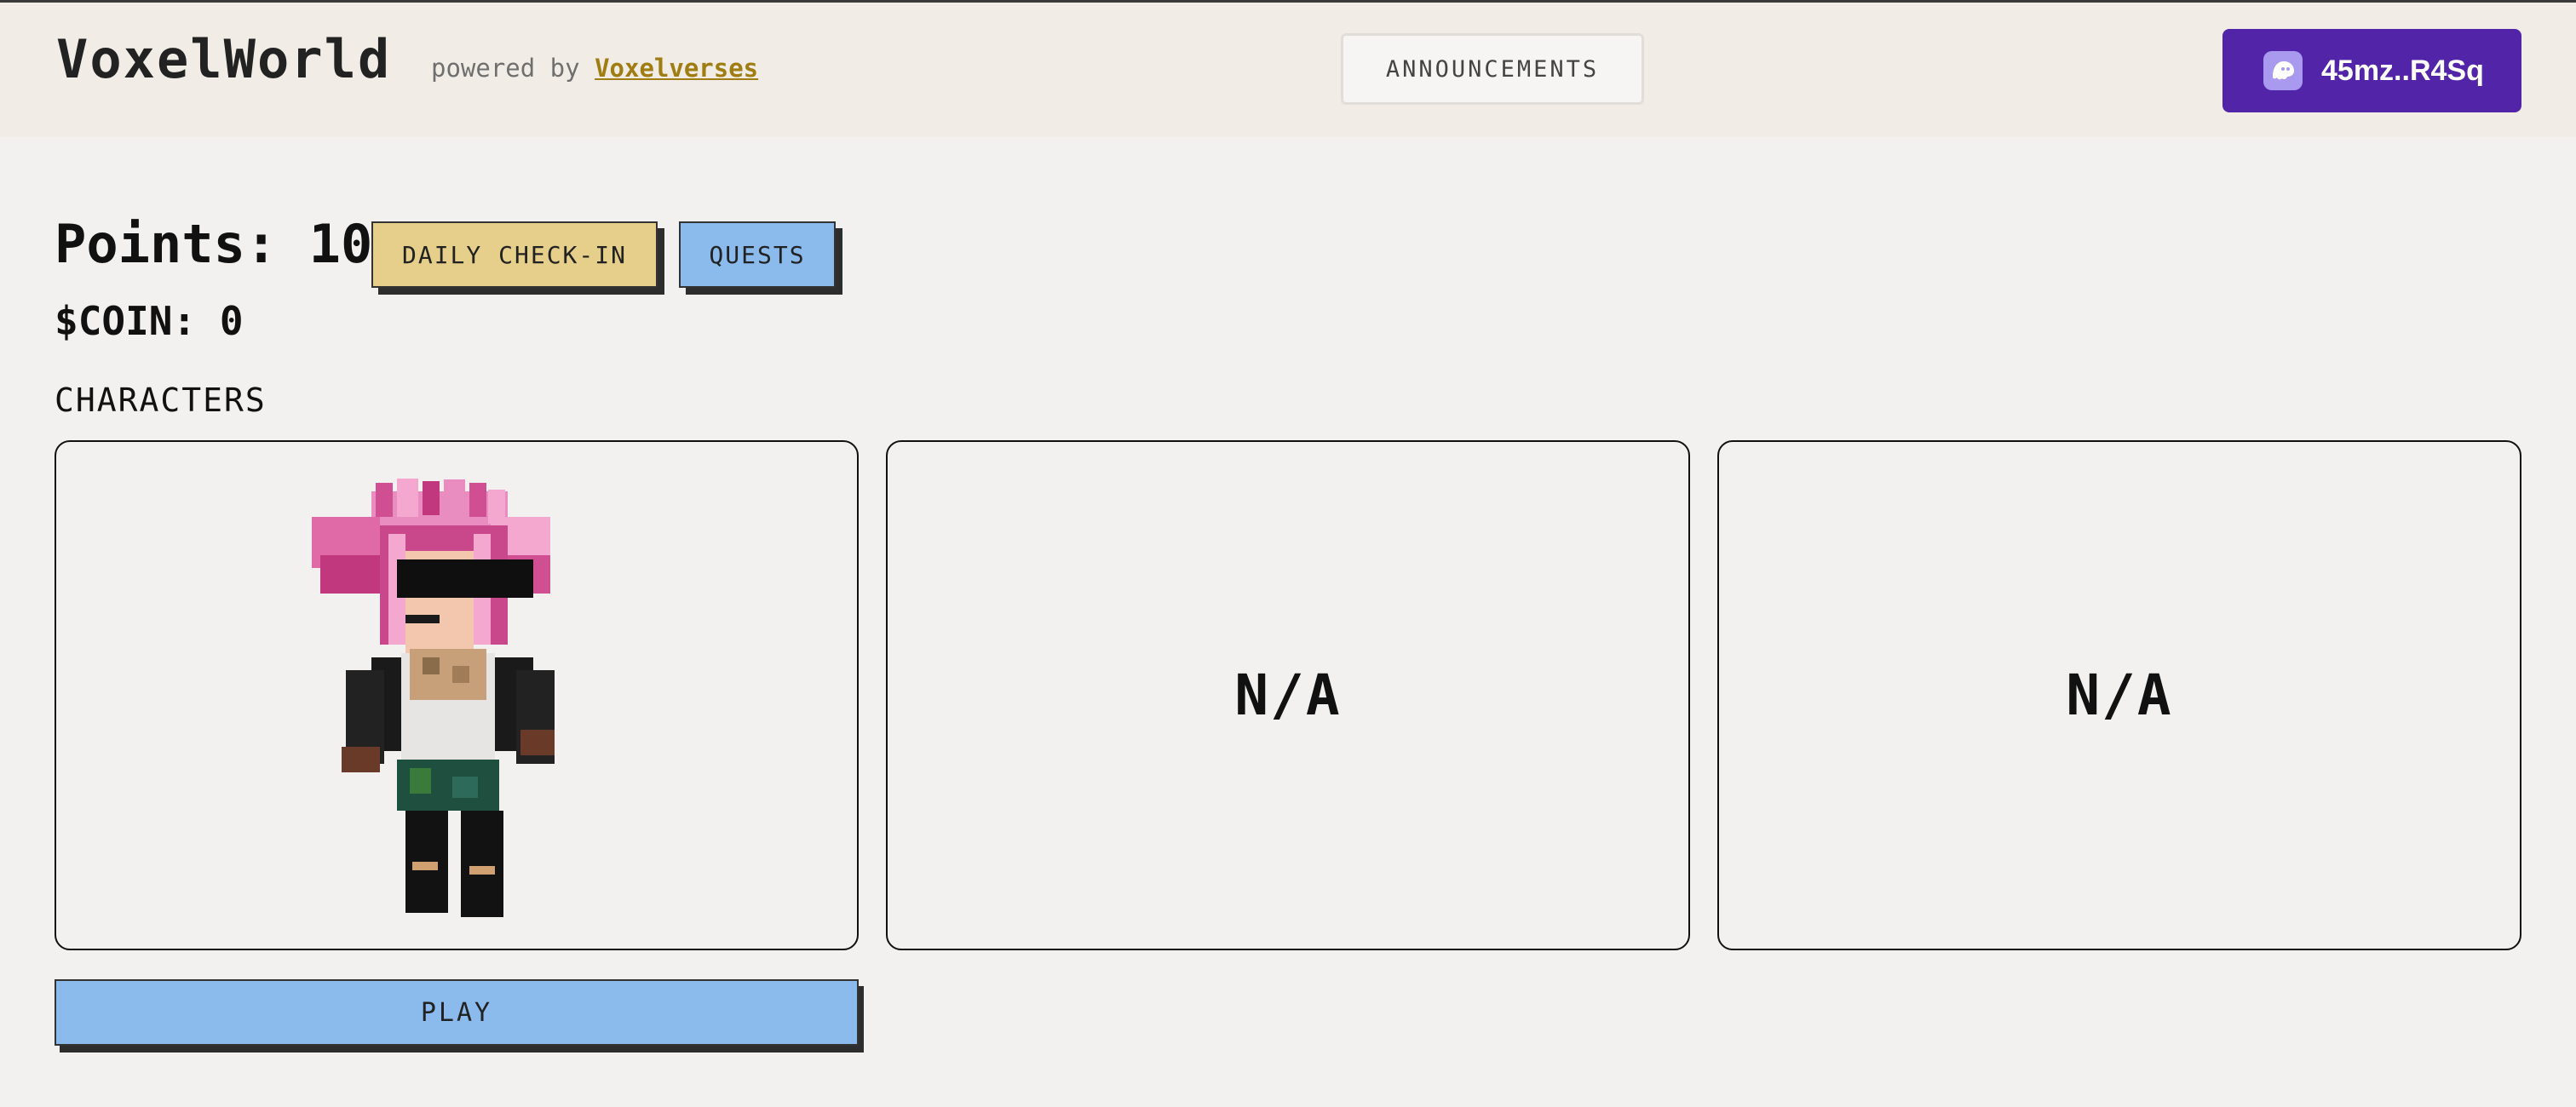 Image resolution: width=2576 pixels, height=1107 pixels. I want to click on coin-balance: $COIN: 0, so click(150, 321).